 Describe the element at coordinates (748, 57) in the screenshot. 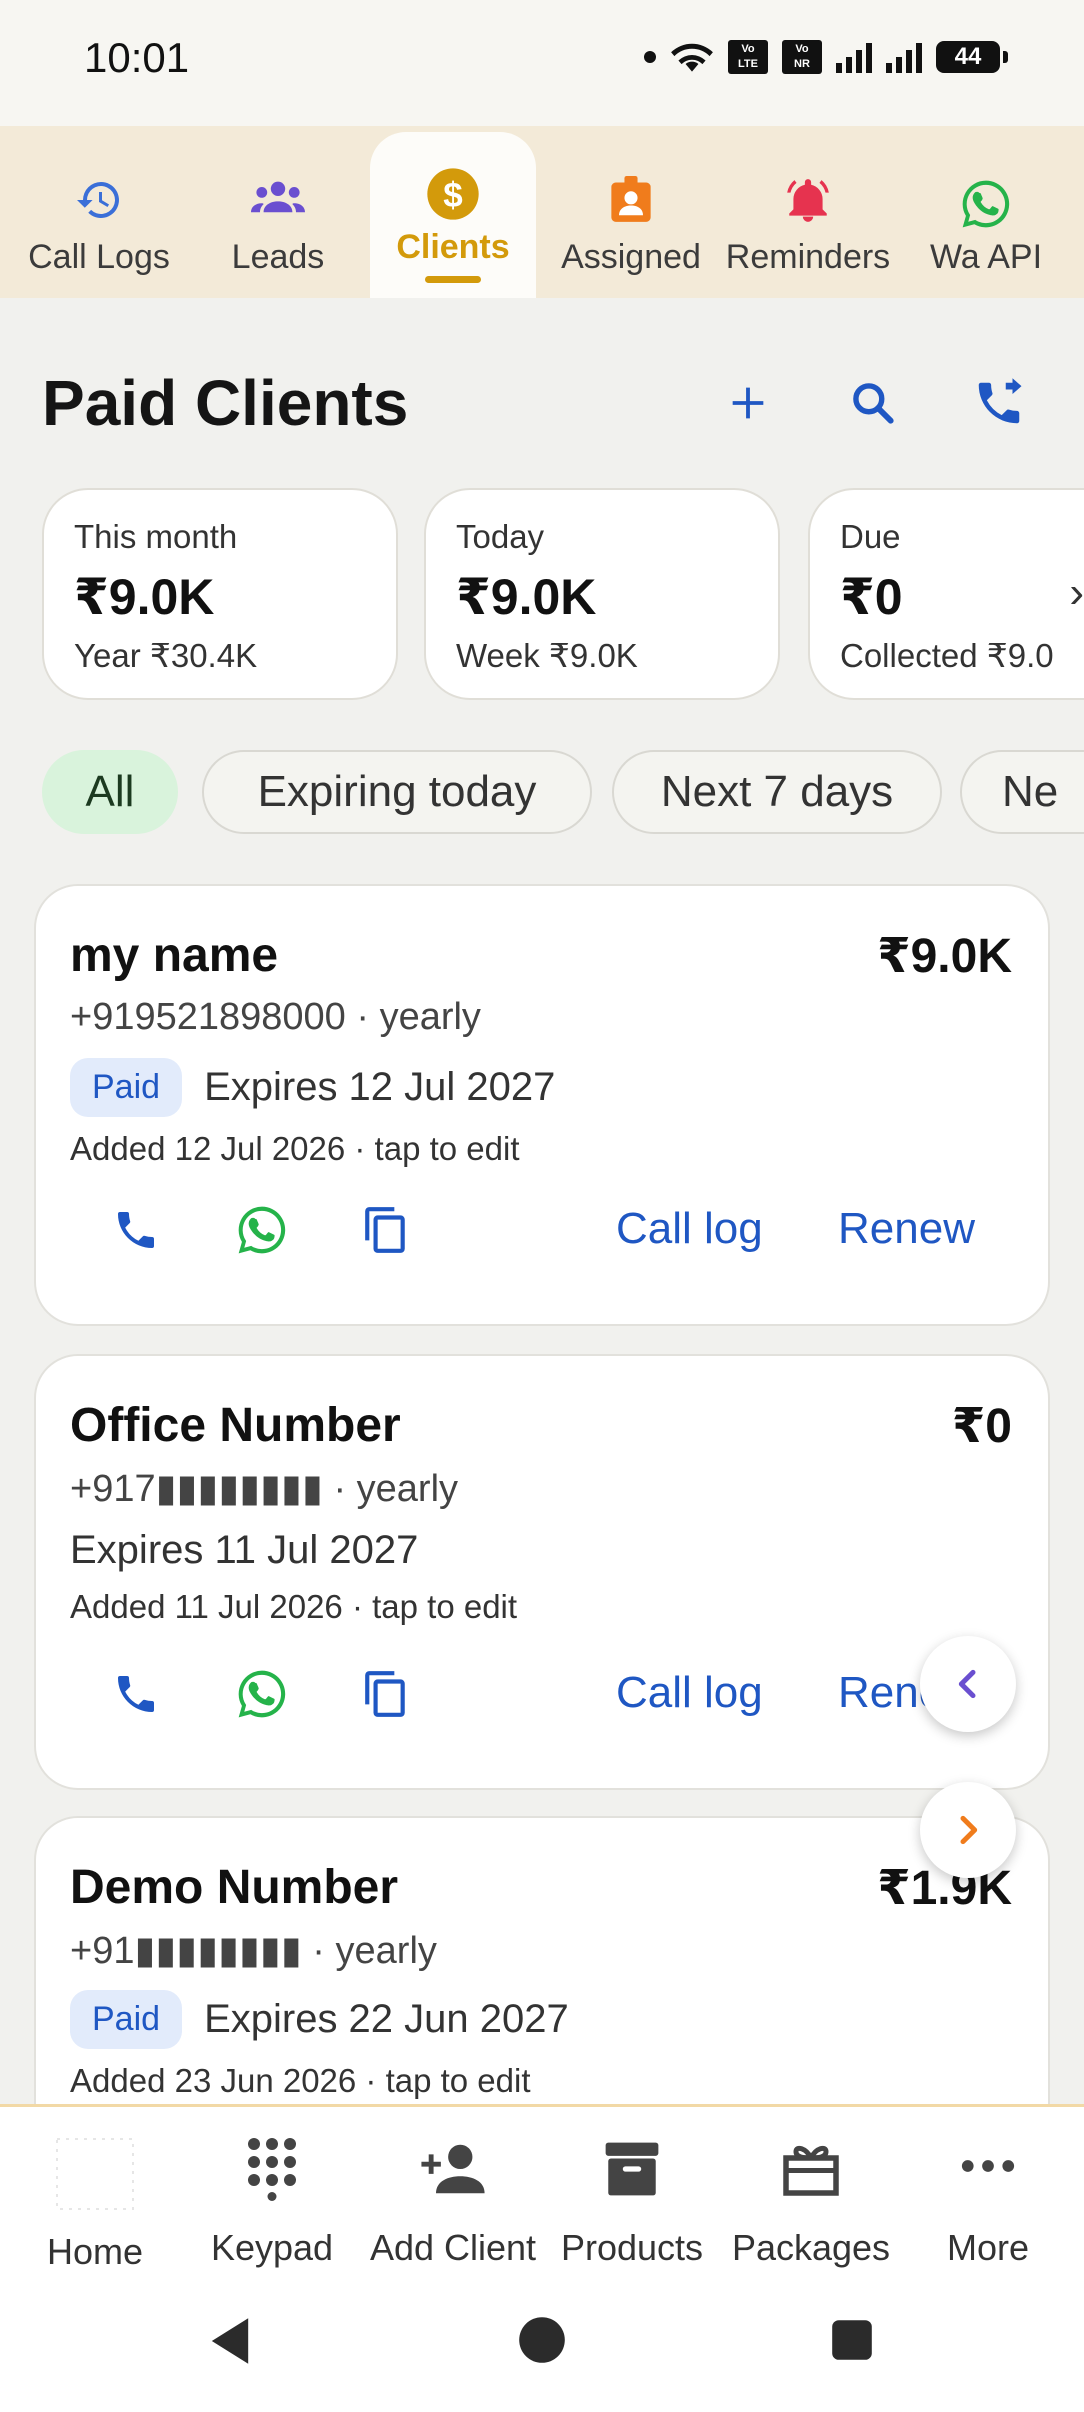

I see `sim1-icon: Vo LTE` at that location.